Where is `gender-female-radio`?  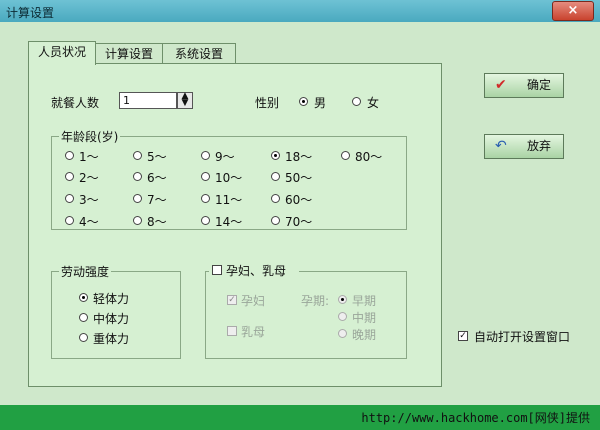
gender-female-radio is located at coordinates (356, 101).